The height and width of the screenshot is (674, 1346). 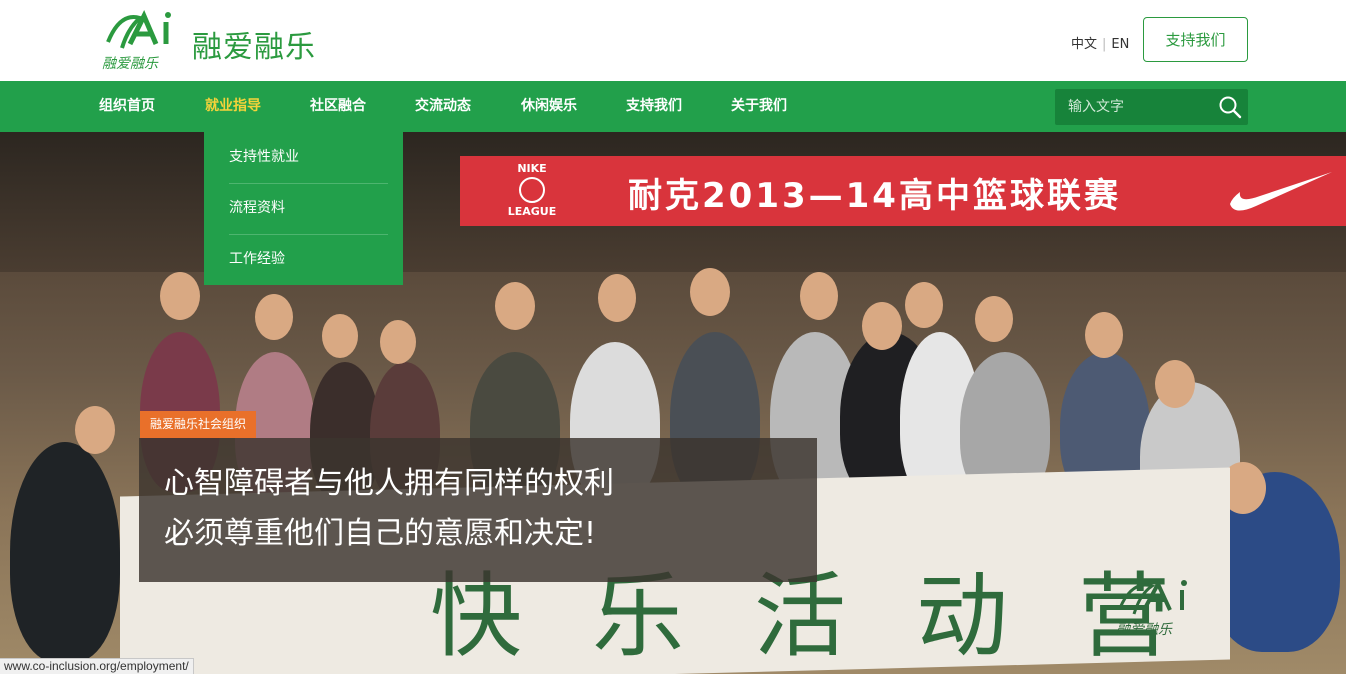 I want to click on dropdown-item-process-materials: 流程资料, so click(x=303, y=208).